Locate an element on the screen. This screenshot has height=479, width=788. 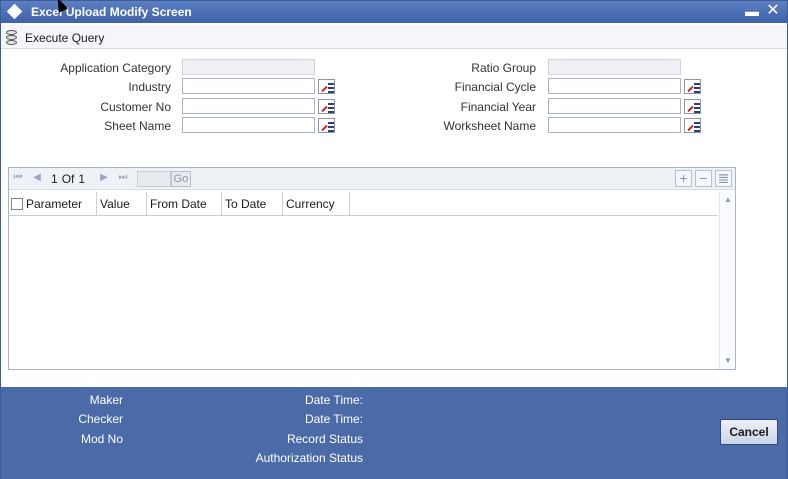
financial-year-label: Financial Year is located at coordinates (498, 107).